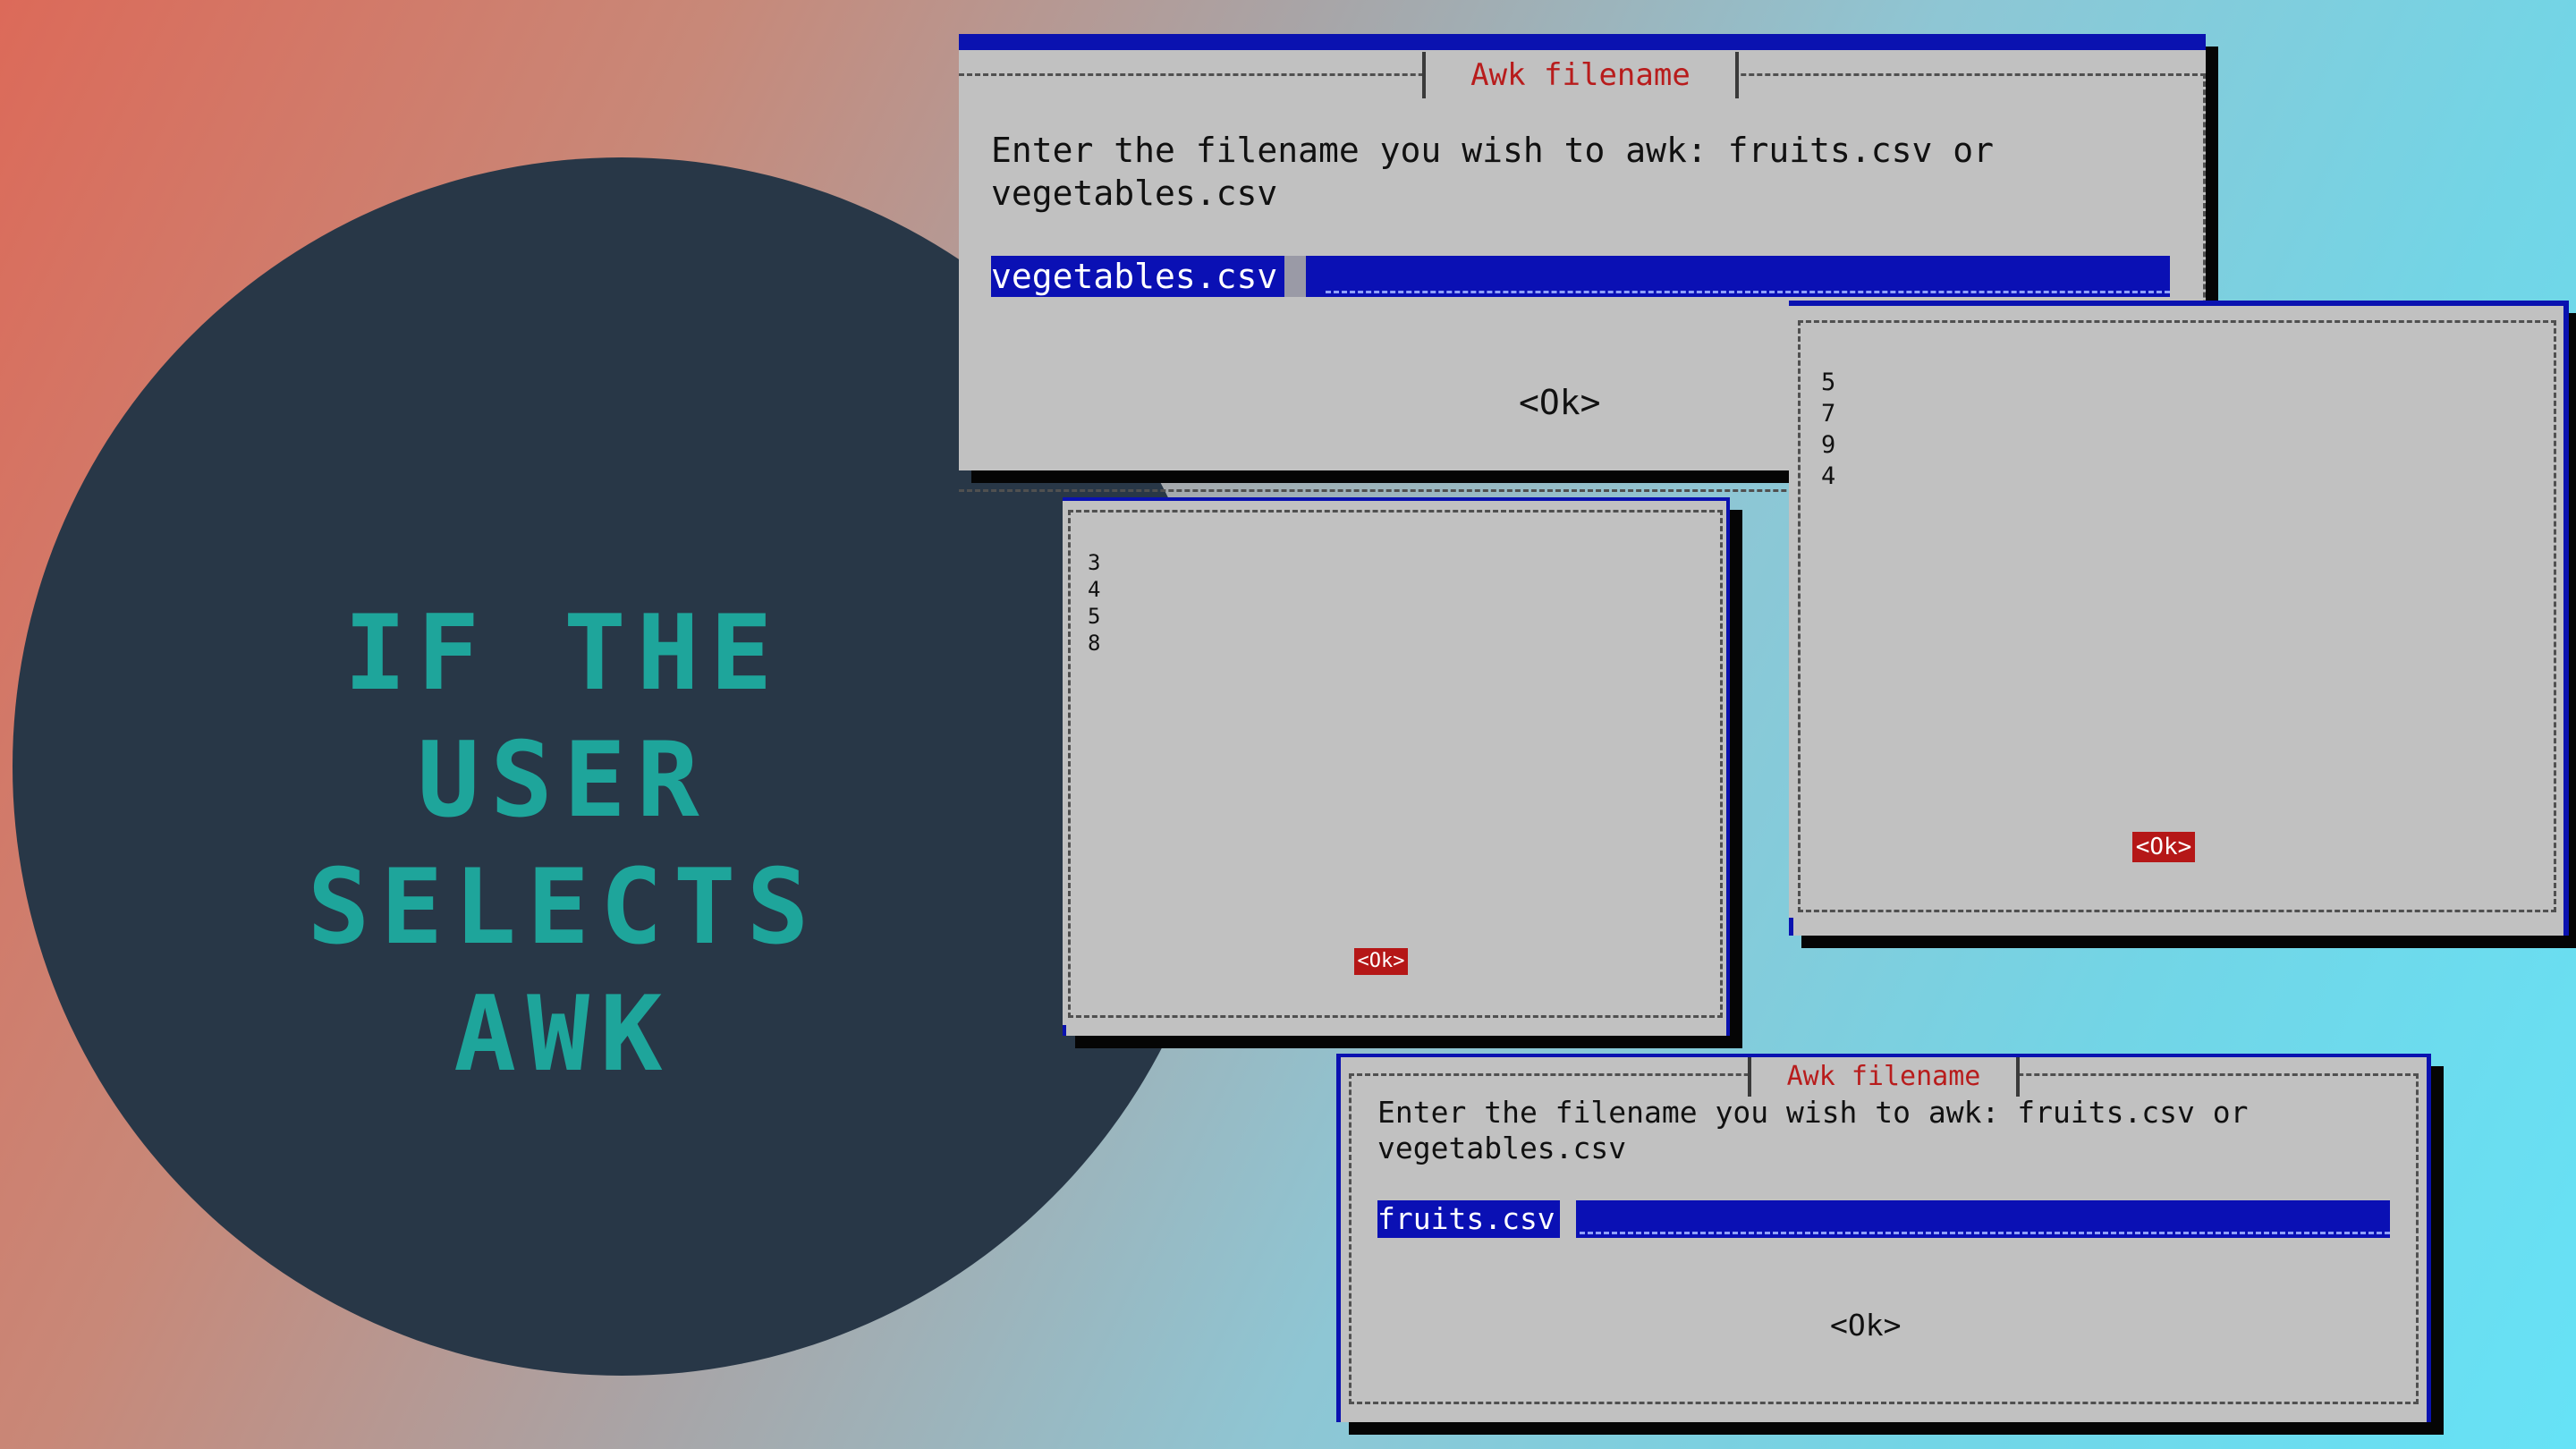 The width and height of the screenshot is (2576, 1449). Describe the element at coordinates (1828, 429) in the screenshot. I see `result-list: 5 7 9 4` at that location.